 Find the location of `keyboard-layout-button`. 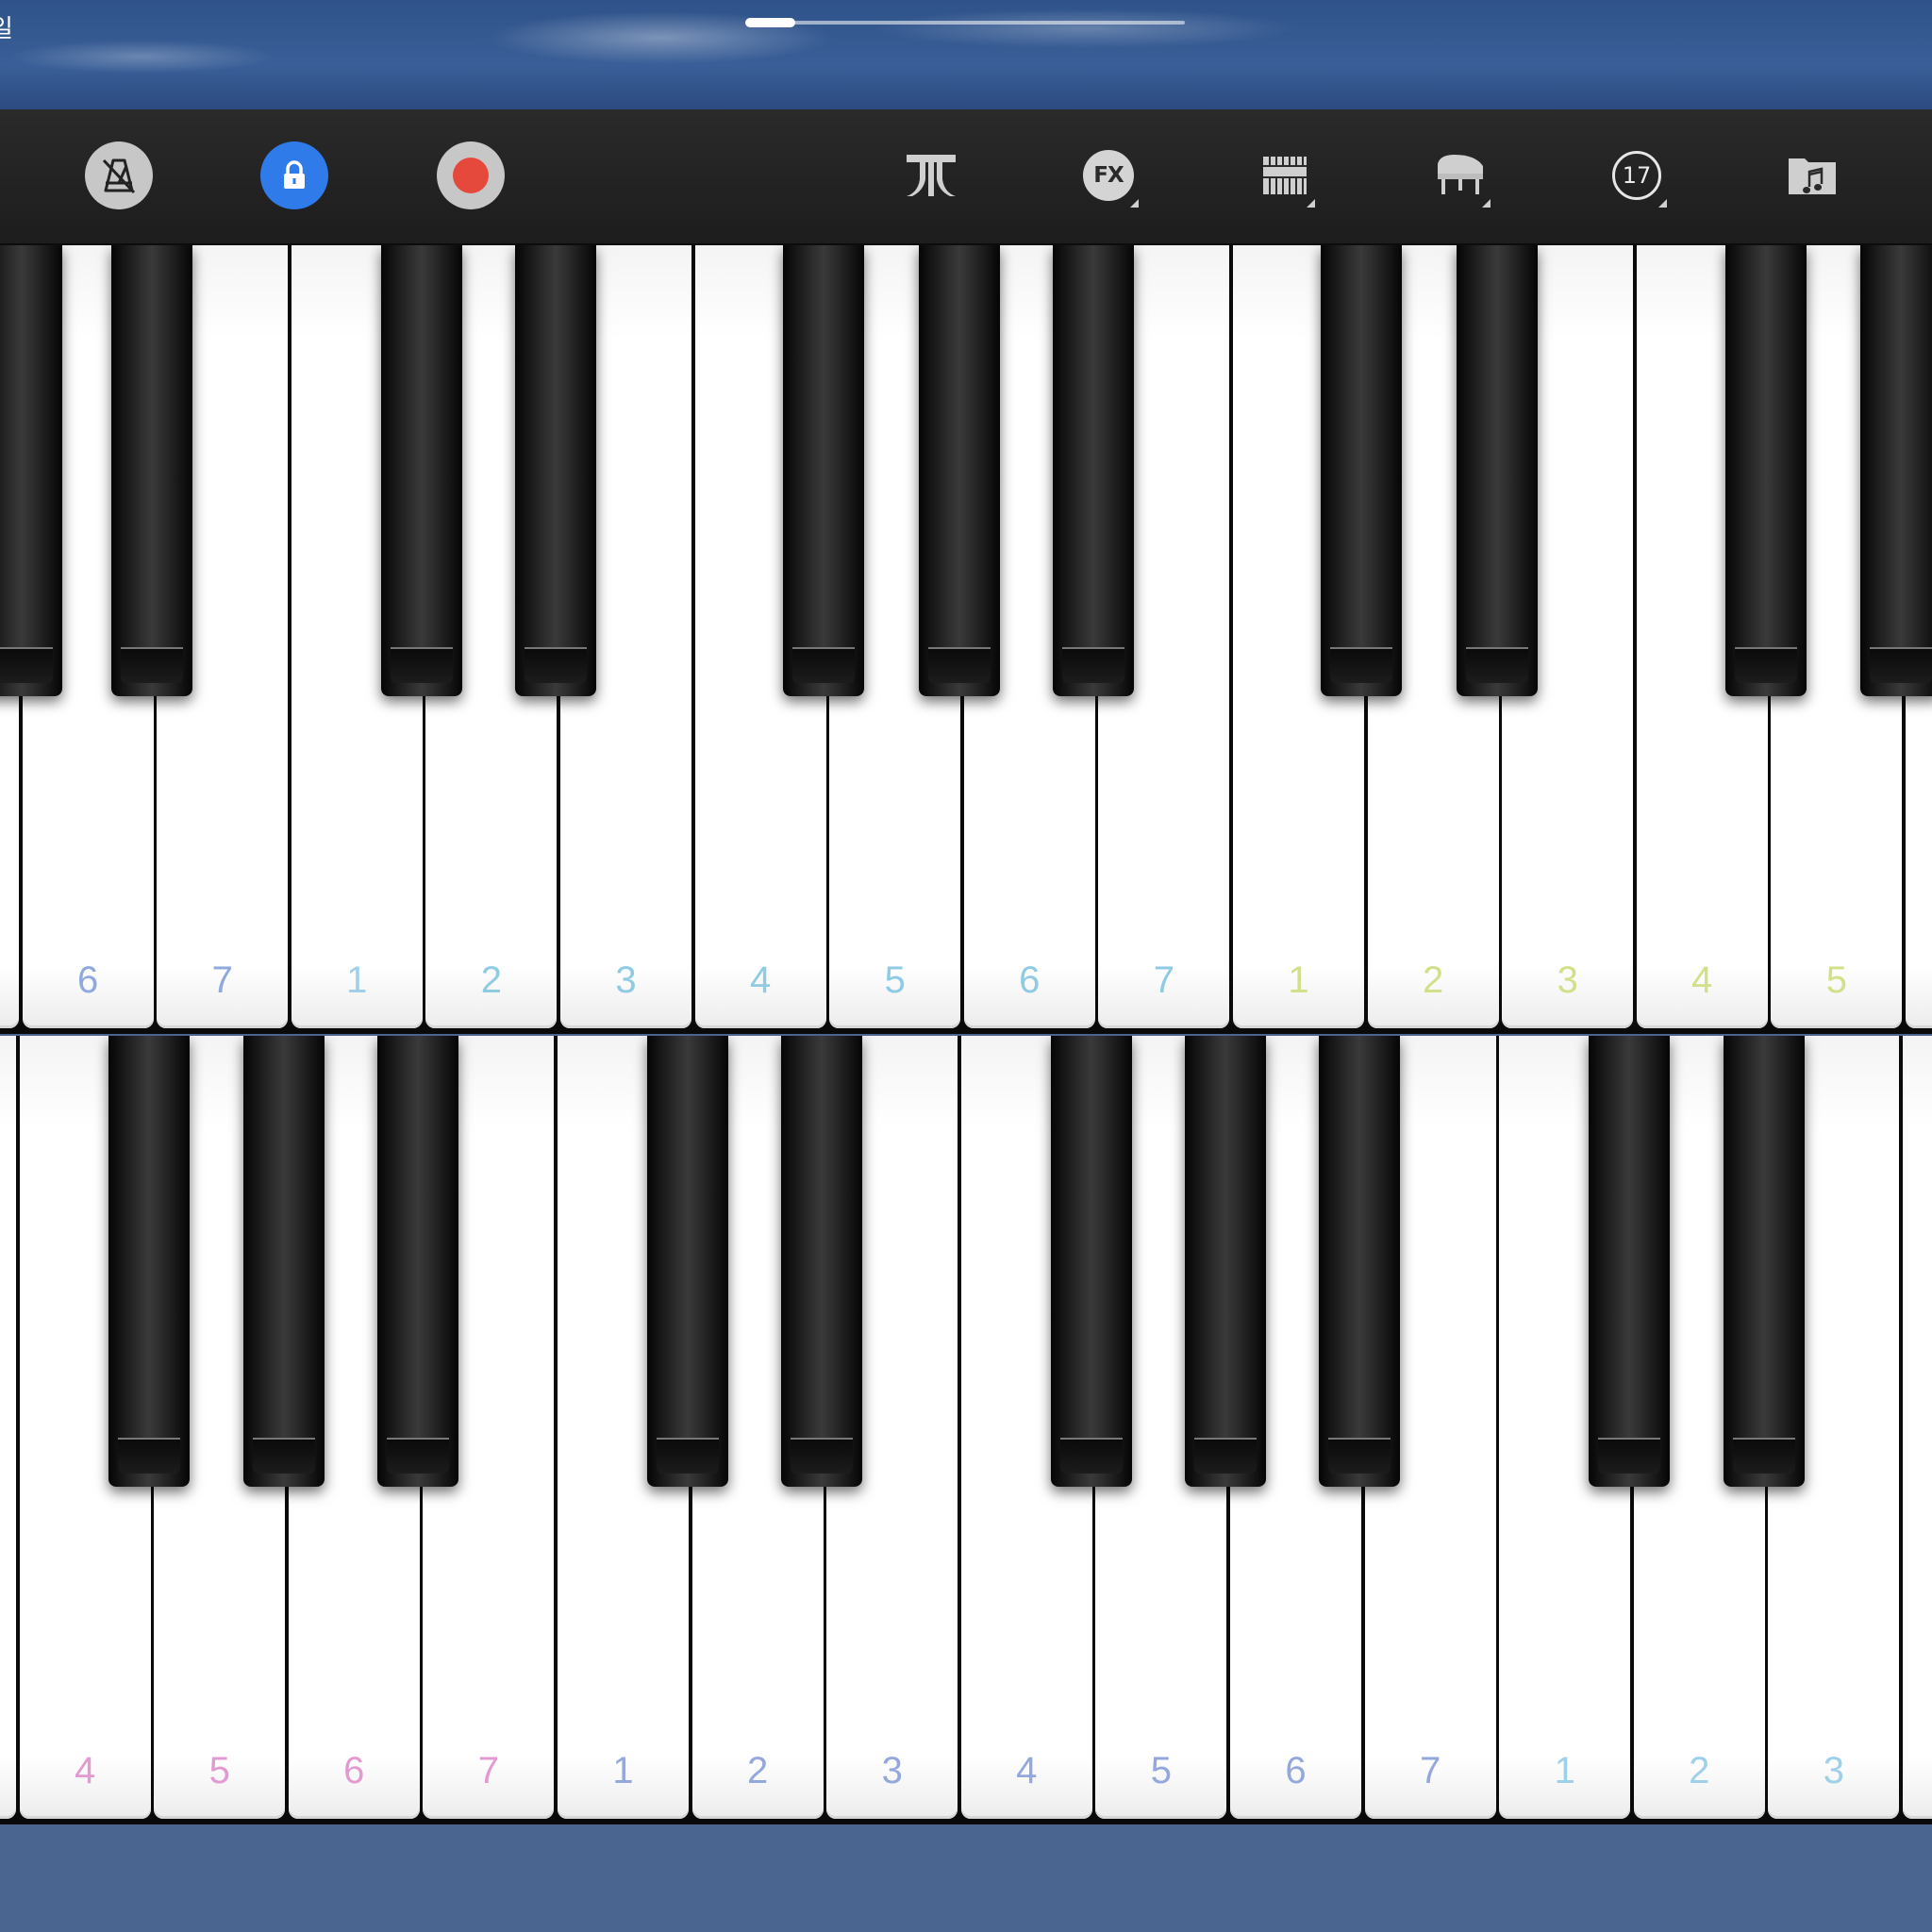

keyboard-layout-button is located at coordinates (1285, 175).